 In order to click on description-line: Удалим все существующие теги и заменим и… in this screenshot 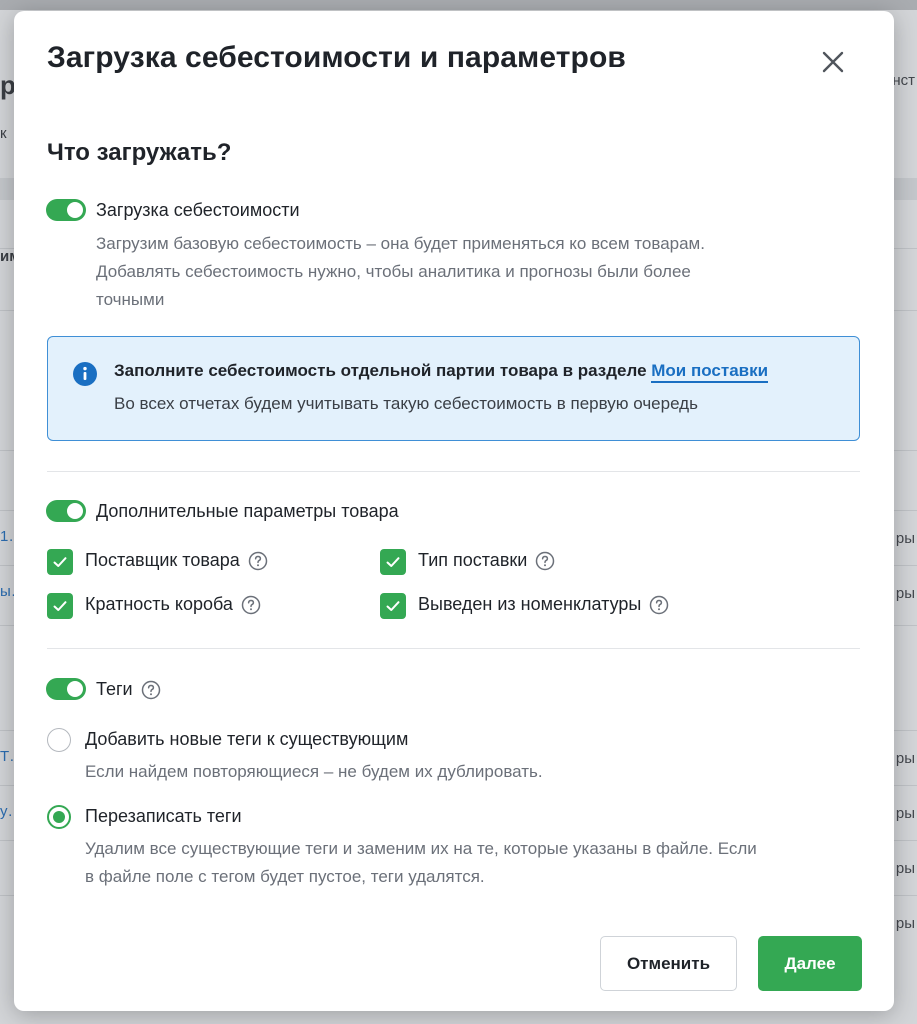, I will do `click(421, 848)`.